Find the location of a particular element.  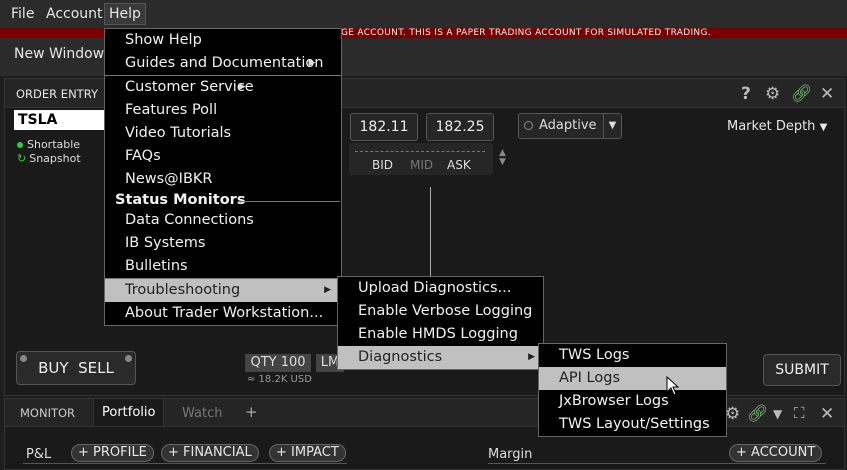

symbol-input: TSLA is located at coordinates (61, 120).